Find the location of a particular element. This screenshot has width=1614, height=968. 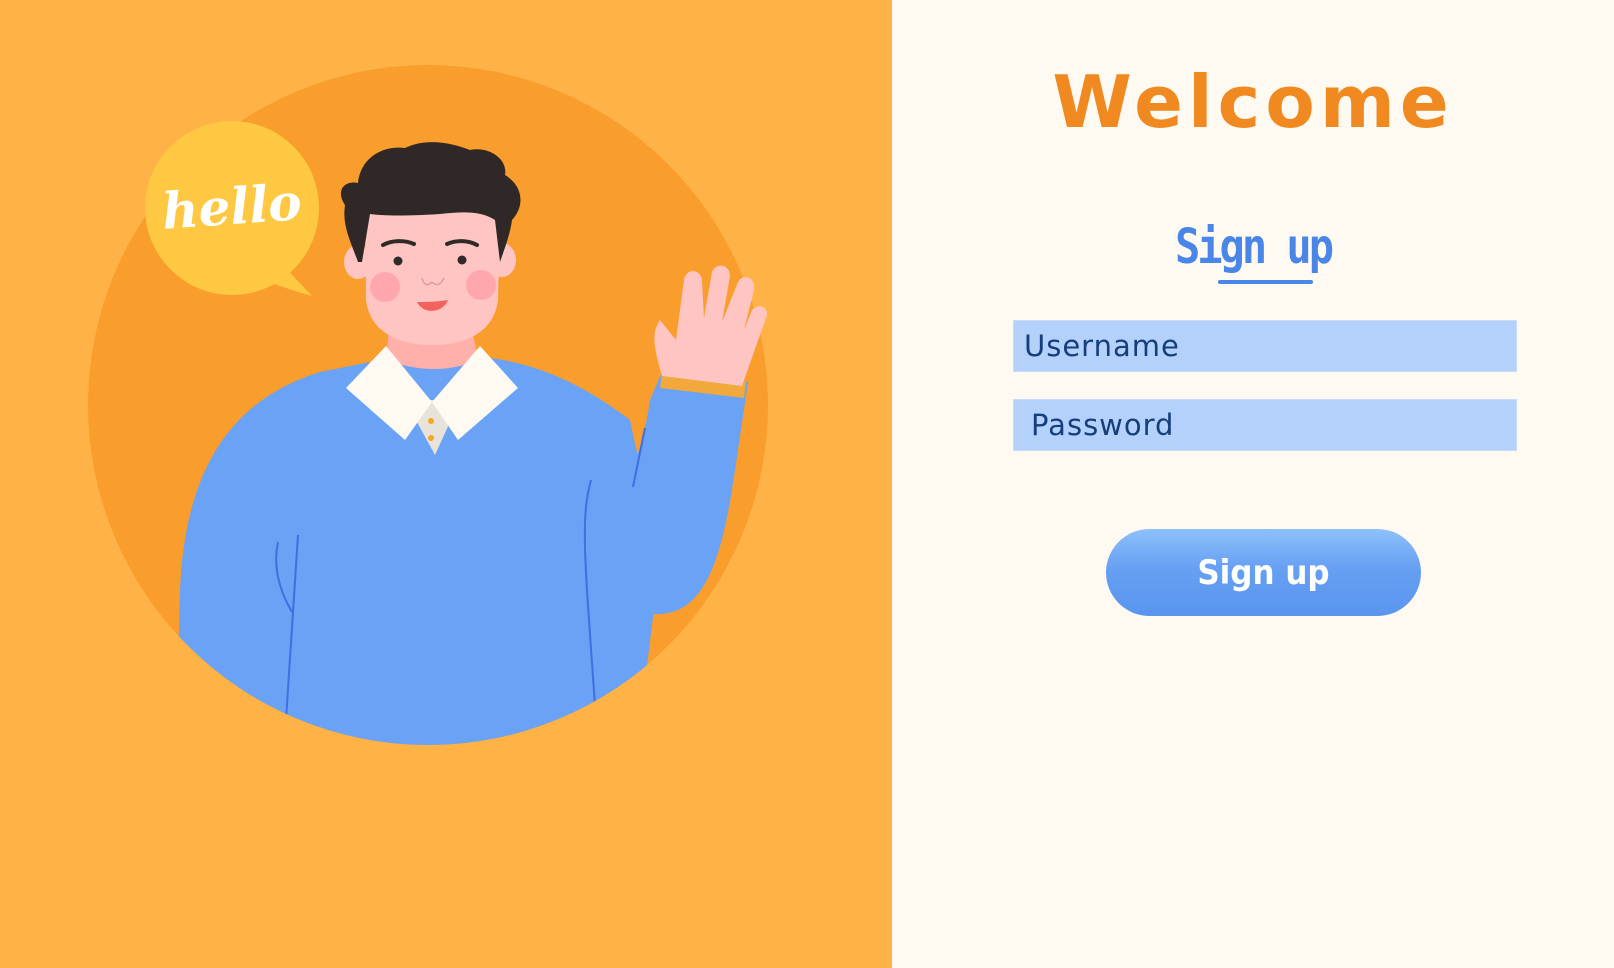

speech-bubble-text: hello is located at coordinates (231, 206).